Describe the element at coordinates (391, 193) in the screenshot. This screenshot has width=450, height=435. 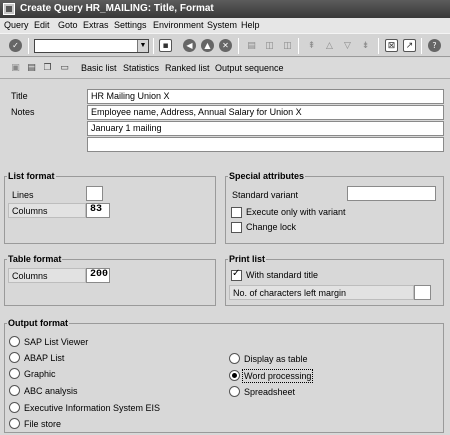
I see `standard-variant-field` at that location.